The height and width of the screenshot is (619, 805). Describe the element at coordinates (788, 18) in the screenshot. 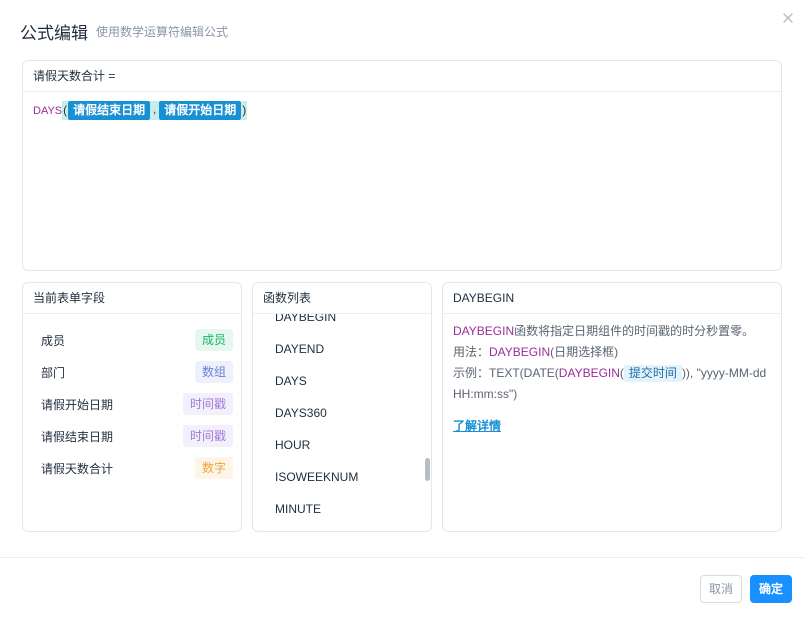

I see `close-icon` at that location.